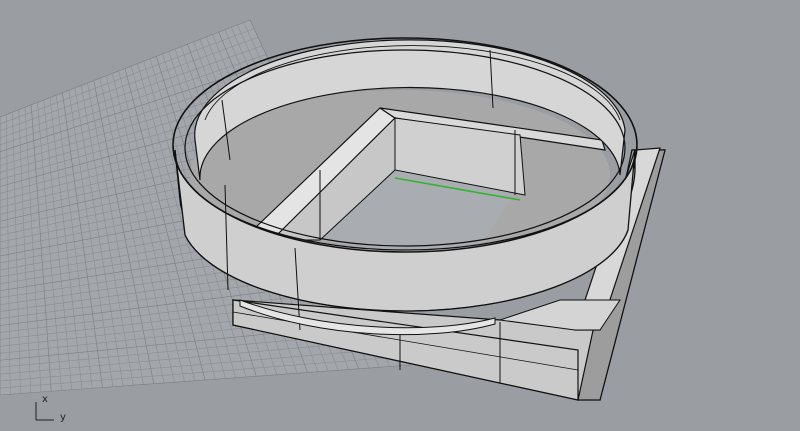 The image size is (800, 431). Describe the element at coordinates (63, 417) in the screenshot. I see `axis-y-label: y` at that location.